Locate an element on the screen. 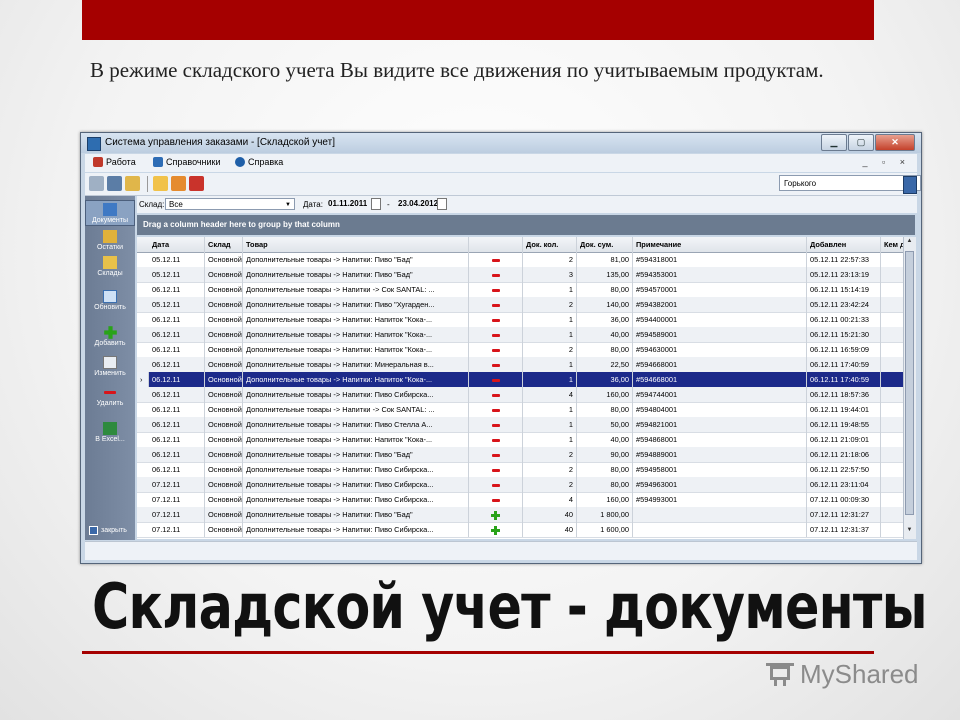 The height and width of the screenshot is (720, 960). folder-icon is located at coordinates (160, 183).